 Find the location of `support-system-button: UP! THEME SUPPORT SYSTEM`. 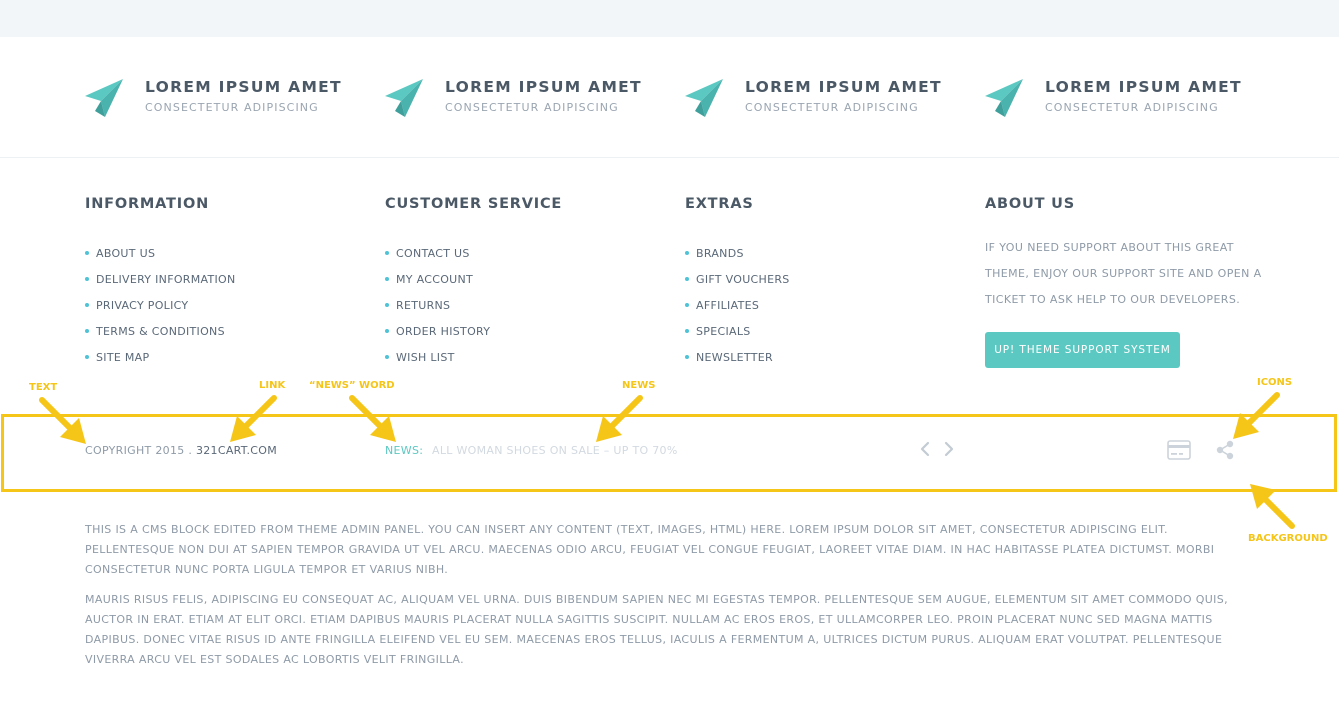

support-system-button: UP! THEME SUPPORT SYSTEM is located at coordinates (1082, 350).